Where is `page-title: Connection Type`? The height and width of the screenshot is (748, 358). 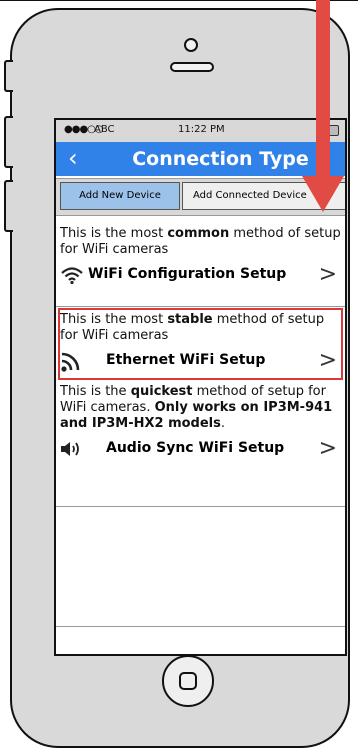
page-title: Connection Type is located at coordinates (220, 159).